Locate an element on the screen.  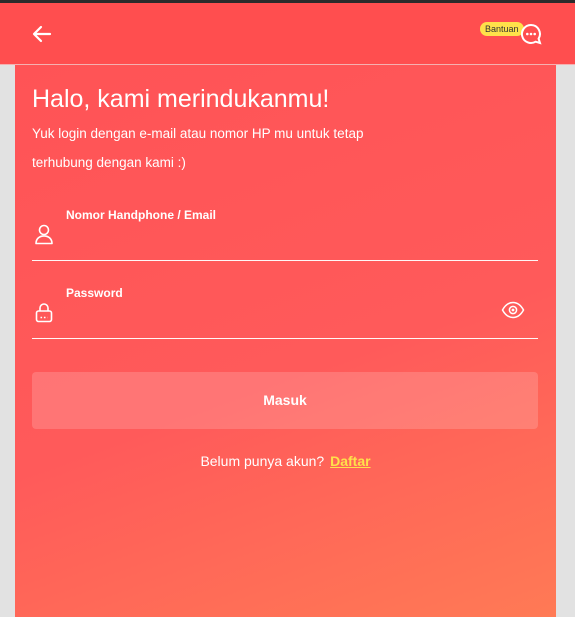
signup-link: Daftar is located at coordinates (350, 461).